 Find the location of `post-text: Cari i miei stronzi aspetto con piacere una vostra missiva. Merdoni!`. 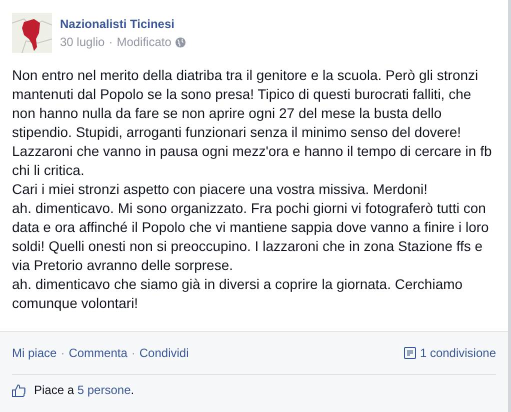

post-text: Cari i miei stronzi aspetto con piacere una vostra missiva. Merdoni! is located at coordinates (220, 189).